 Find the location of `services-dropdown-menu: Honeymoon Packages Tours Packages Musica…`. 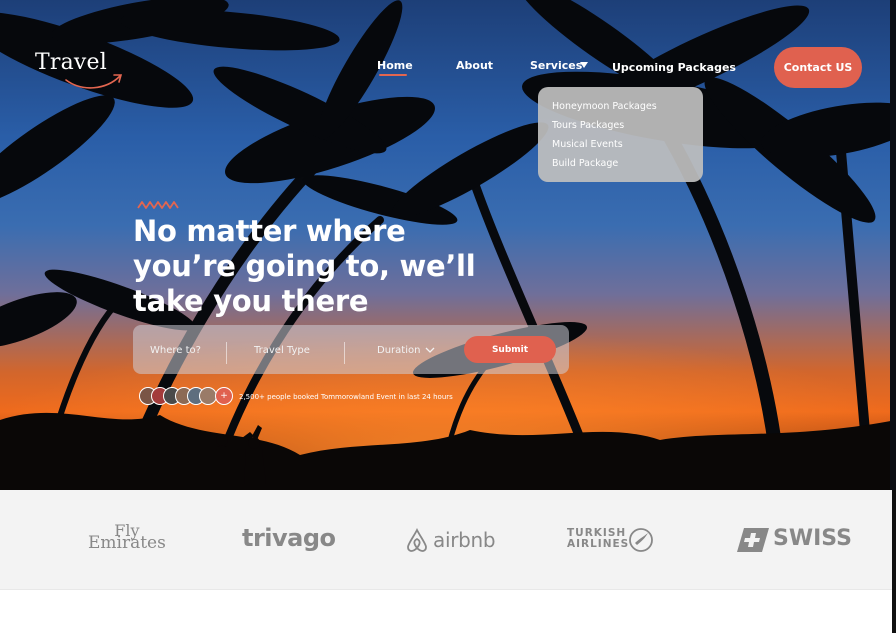

services-dropdown-menu: Honeymoon Packages Tours Packages Musica… is located at coordinates (620, 134).